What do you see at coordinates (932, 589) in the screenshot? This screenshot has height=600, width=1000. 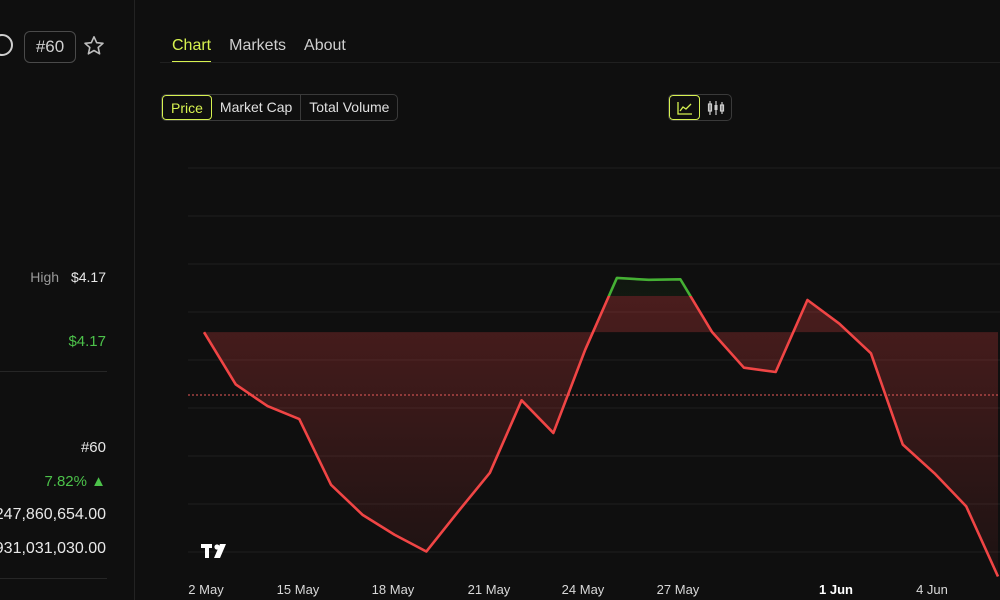 I see `x-tick-label: 4 Jun` at bounding box center [932, 589].